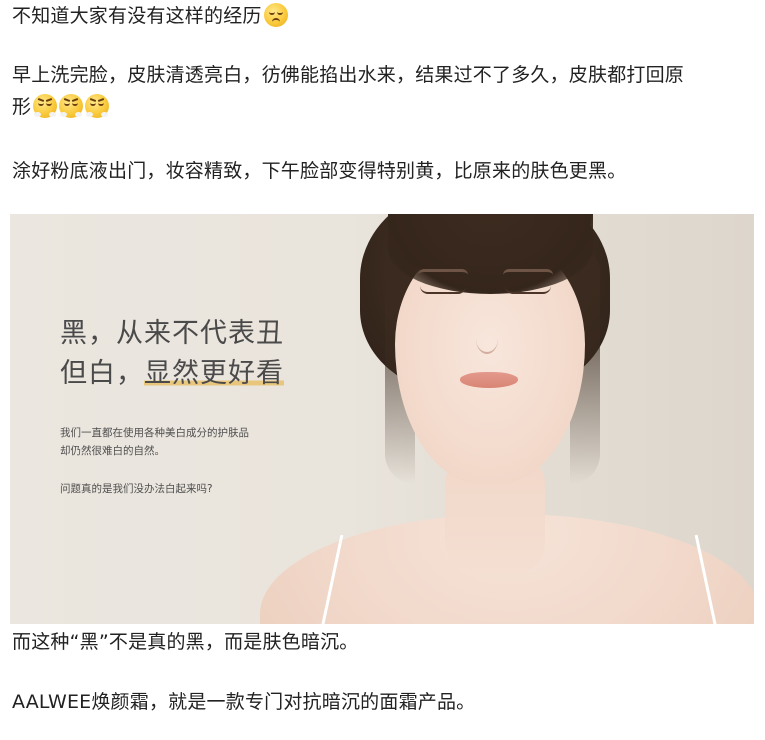  I want to click on hero-headline-line1: 黑，从来不代表丑, so click(172, 333).